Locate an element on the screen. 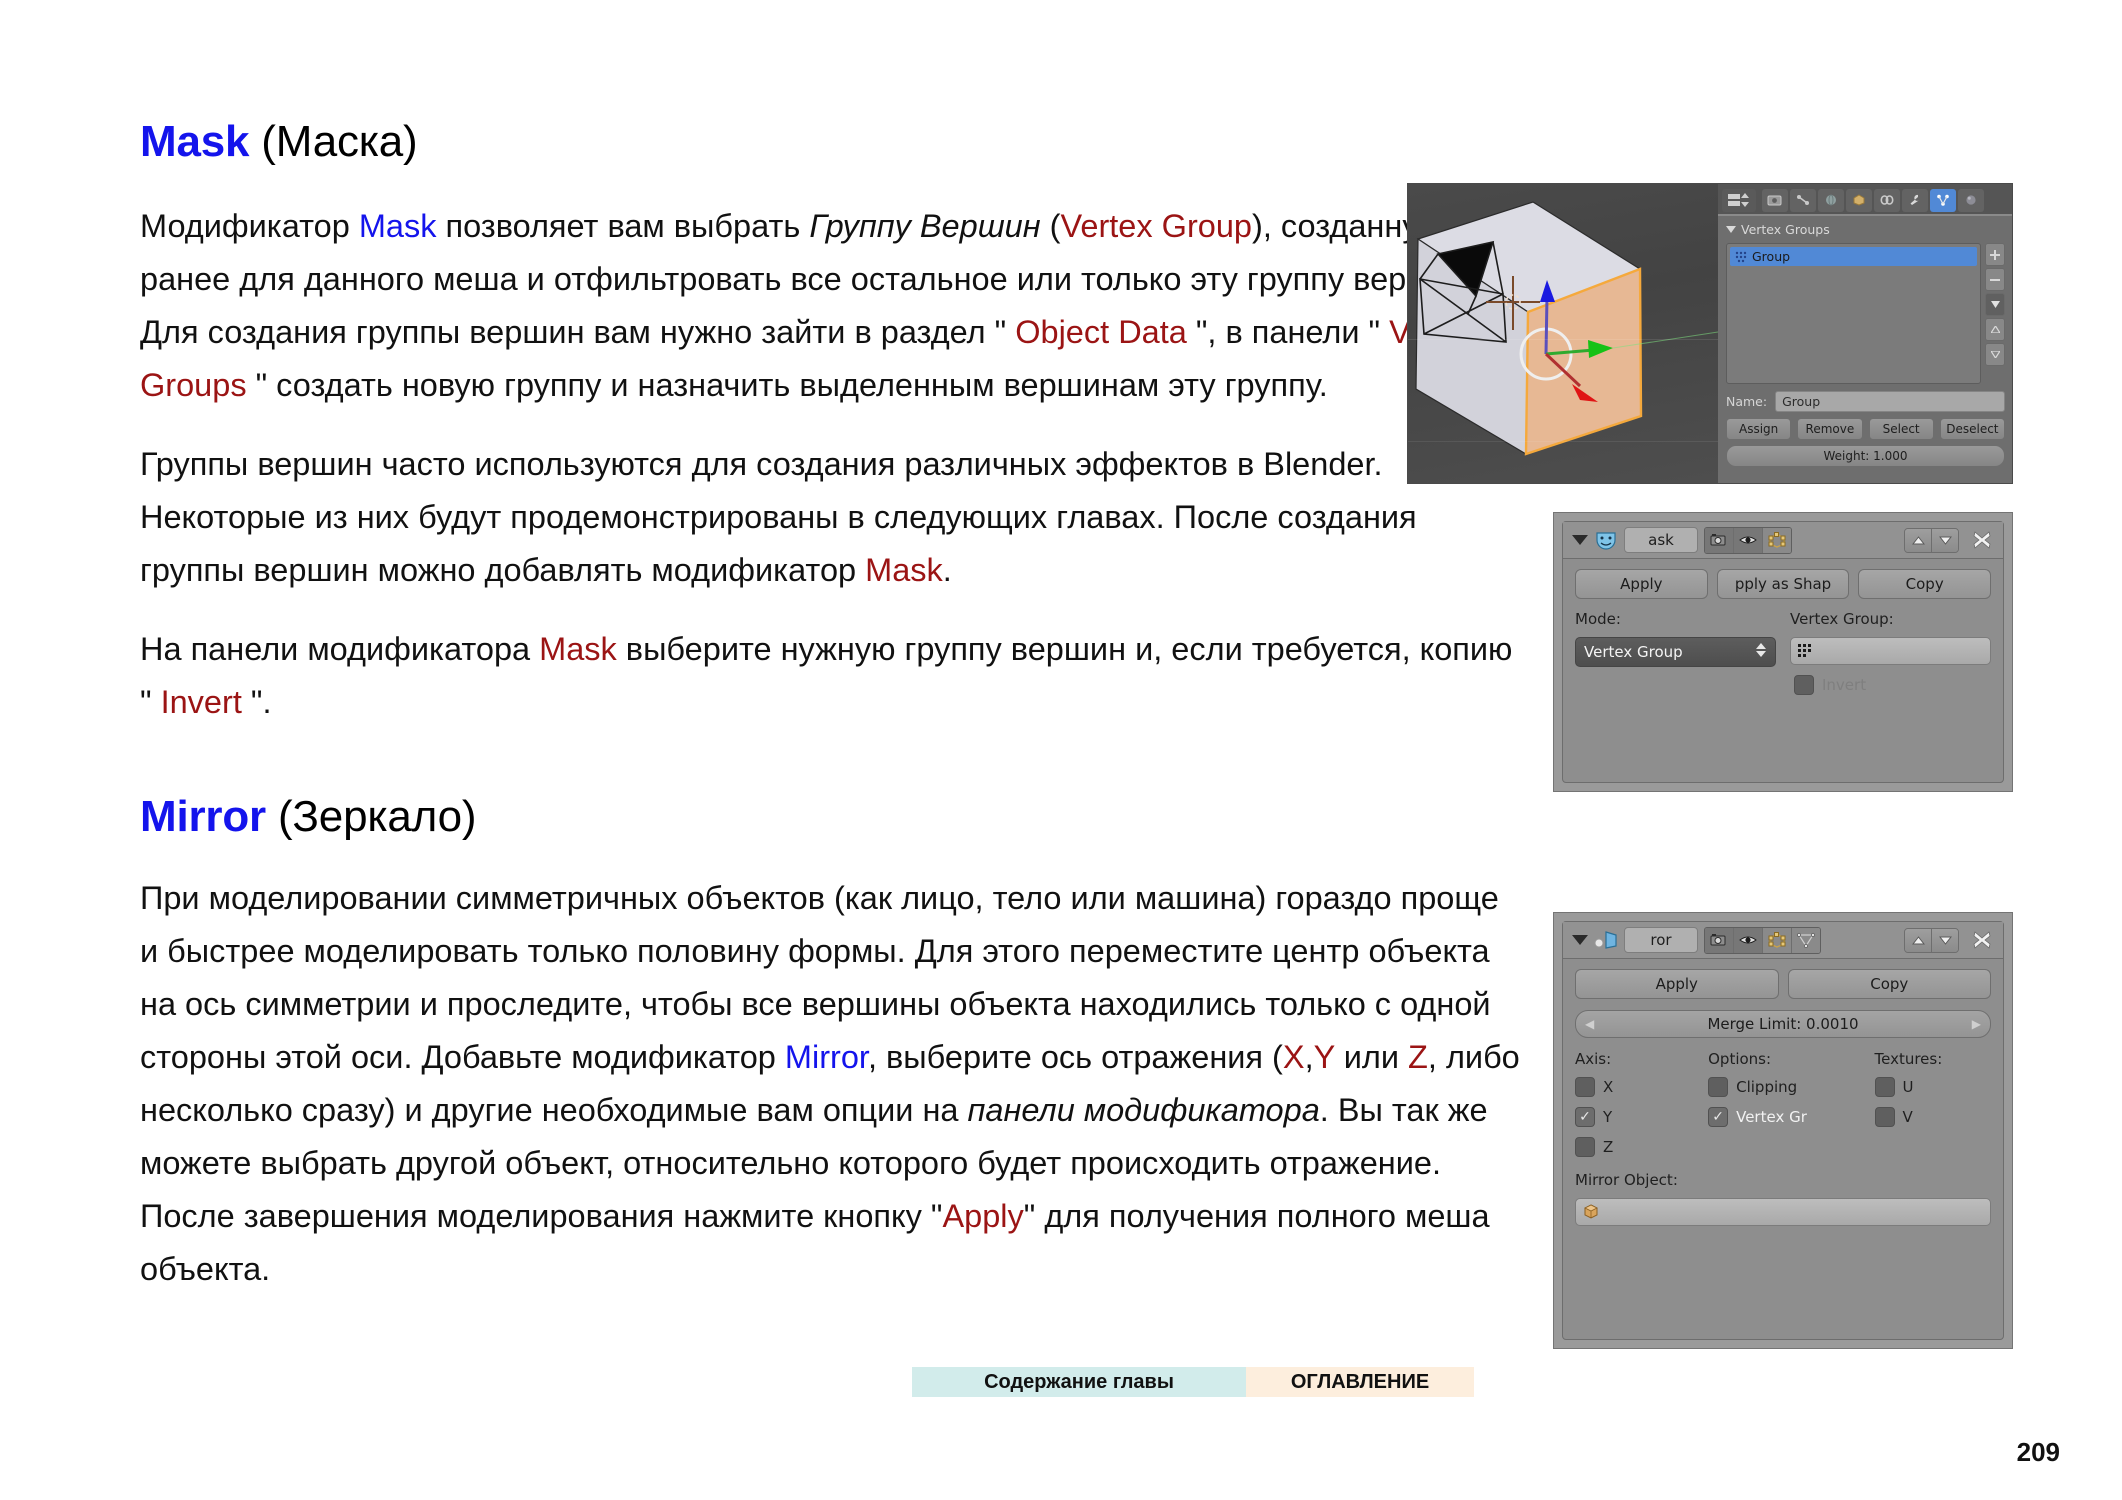 This screenshot has height=1500, width=2122. heading-mirror-ru: (Зеркало) is located at coordinates (377, 817).